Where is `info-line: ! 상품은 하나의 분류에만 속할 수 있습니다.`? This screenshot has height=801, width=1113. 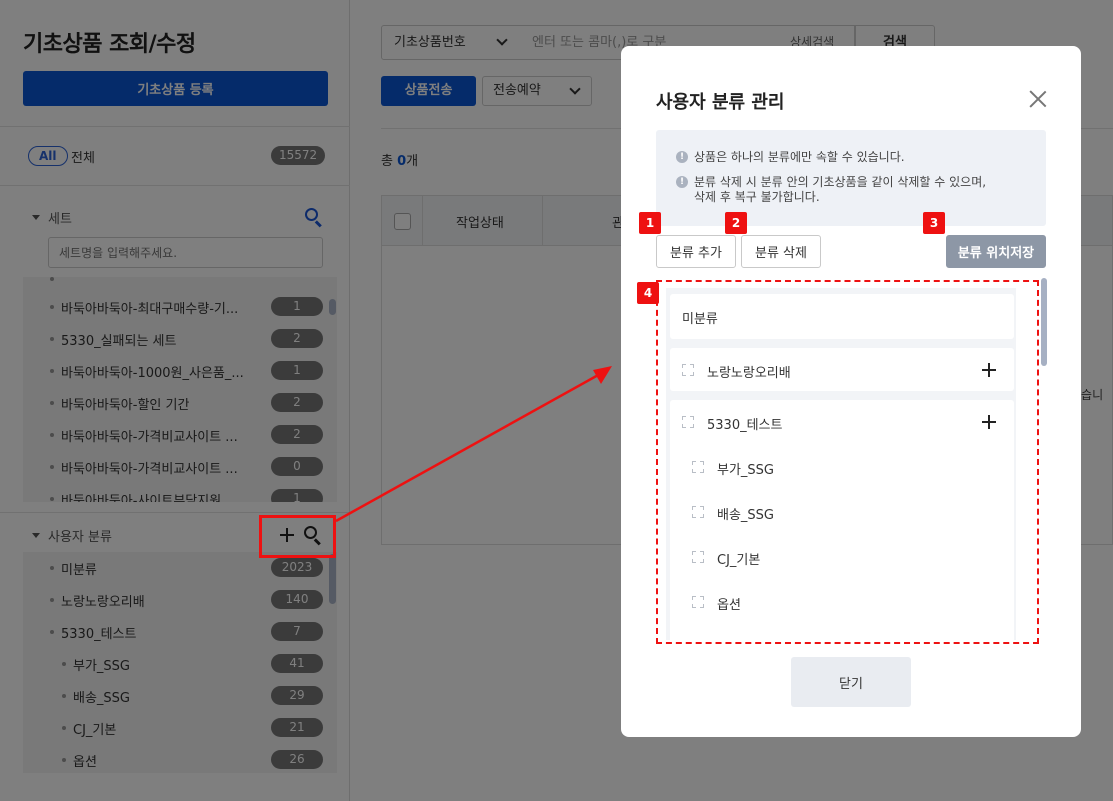 info-line: ! 상품은 하나의 분류에만 속할 수 있습니다. is located at coordinates (790, 157).